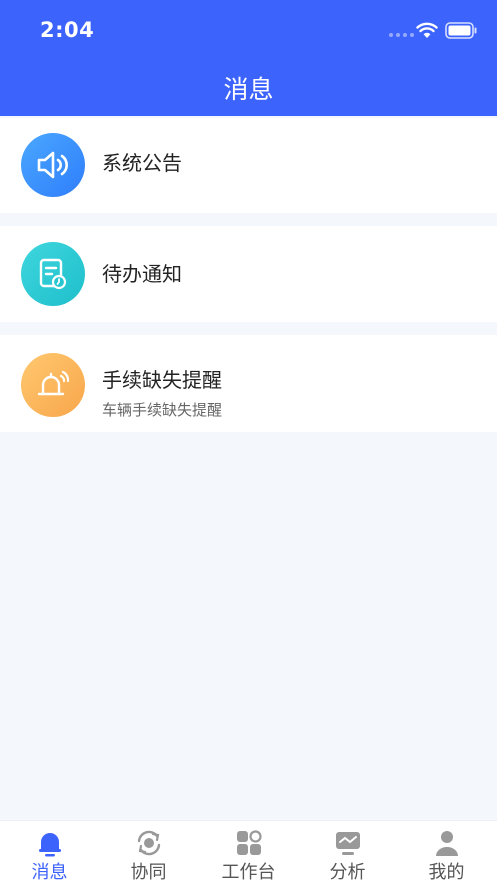 Image resolution: width=497 pixels, height=883 pixels. I want to click on bell-icon, so click(50, 845).